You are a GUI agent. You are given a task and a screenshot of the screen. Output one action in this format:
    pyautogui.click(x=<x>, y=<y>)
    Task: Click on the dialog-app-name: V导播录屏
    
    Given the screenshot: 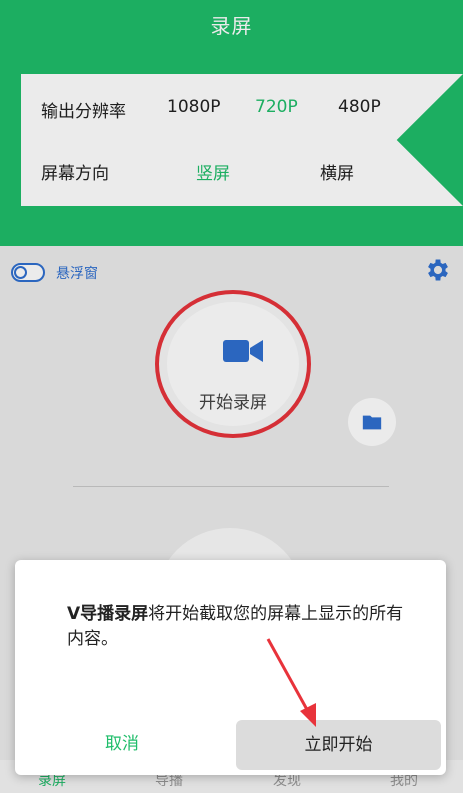 What is the action you would take?
    pyautogui.click(x=108, y=614)
    